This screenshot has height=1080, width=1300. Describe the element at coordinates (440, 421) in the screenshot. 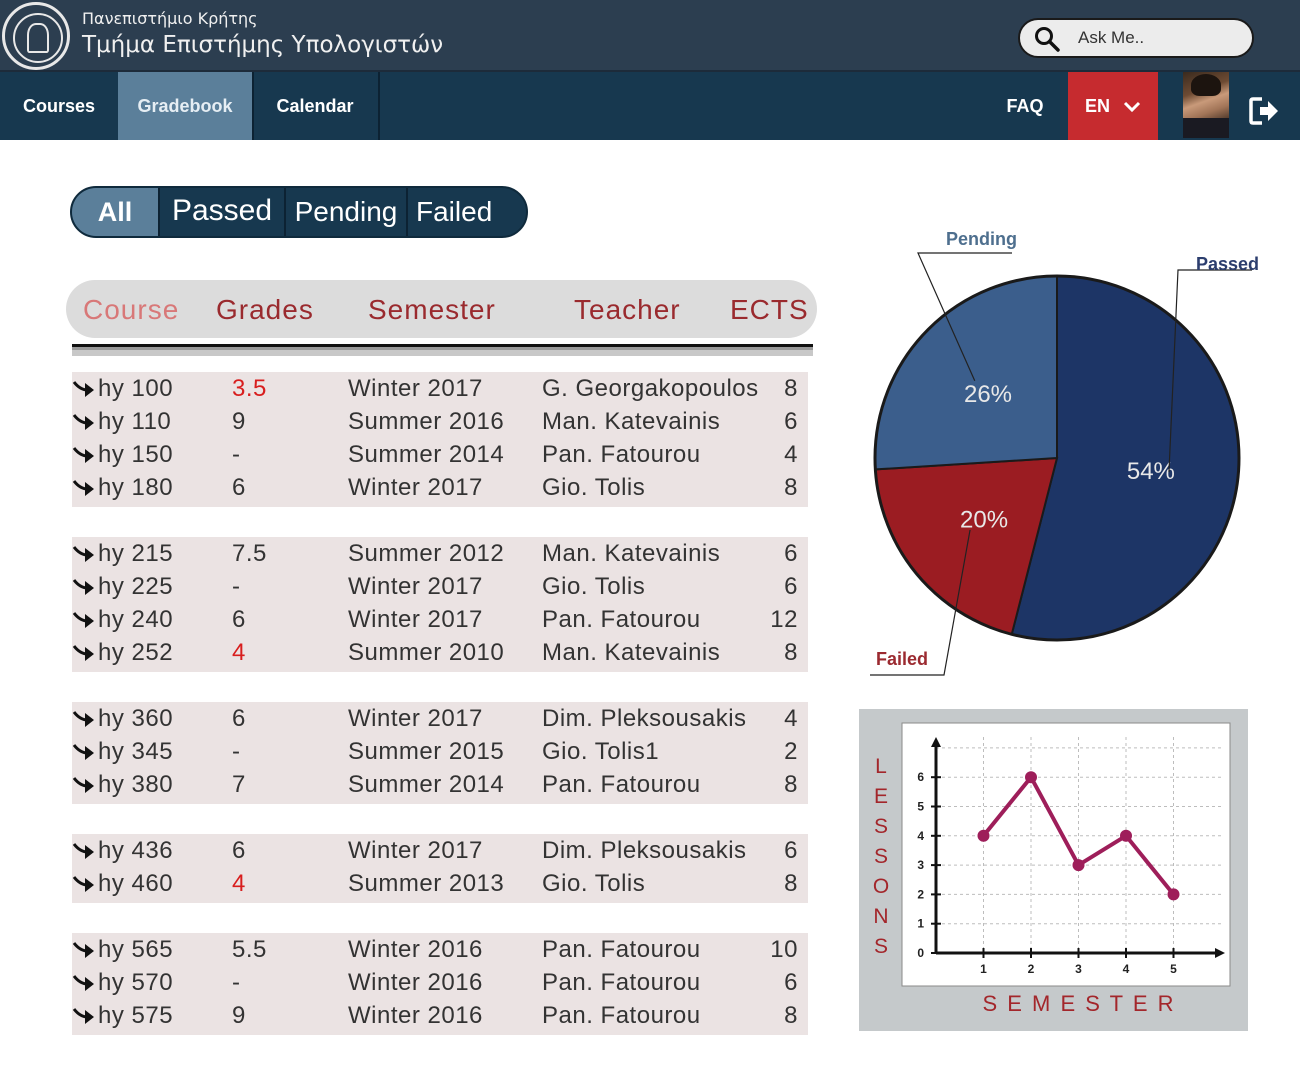

I see `table-row: hy 110 9 Summer 2016 Man. Katevainis 6` at that location.